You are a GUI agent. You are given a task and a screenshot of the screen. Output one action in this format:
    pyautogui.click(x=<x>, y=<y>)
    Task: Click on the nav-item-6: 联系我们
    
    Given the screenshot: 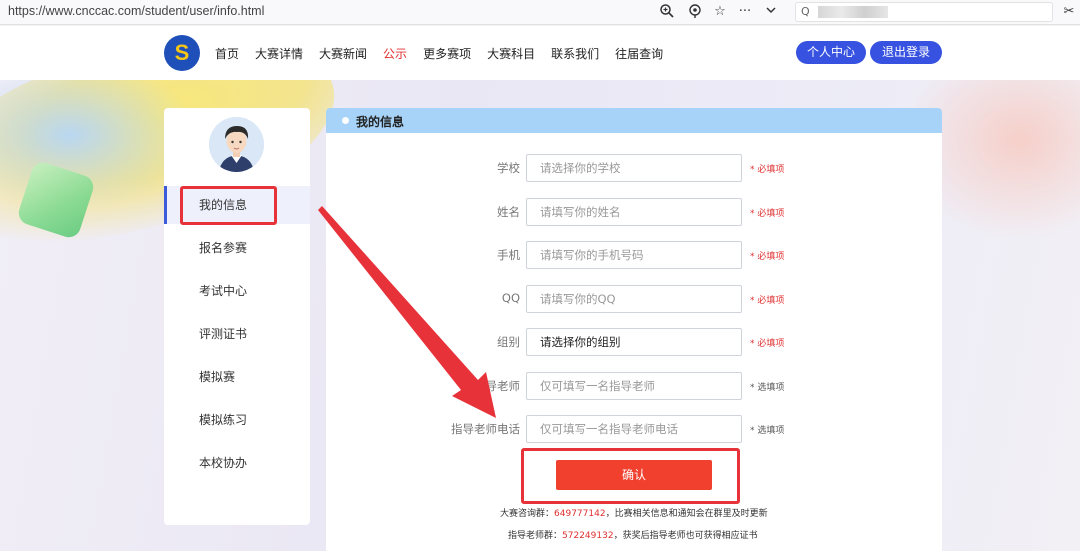 What is the action you would take?
    pyautogui.click(x=575, y=53)
    